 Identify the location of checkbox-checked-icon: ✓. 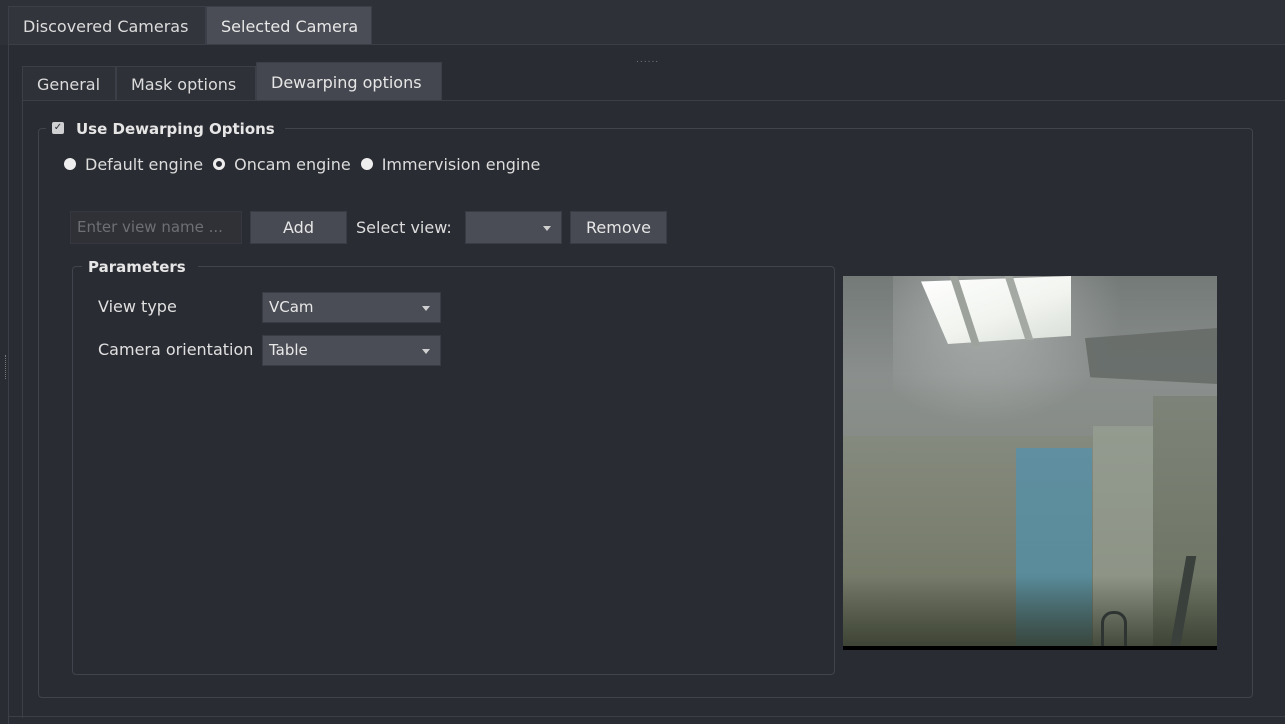
(58, 127).